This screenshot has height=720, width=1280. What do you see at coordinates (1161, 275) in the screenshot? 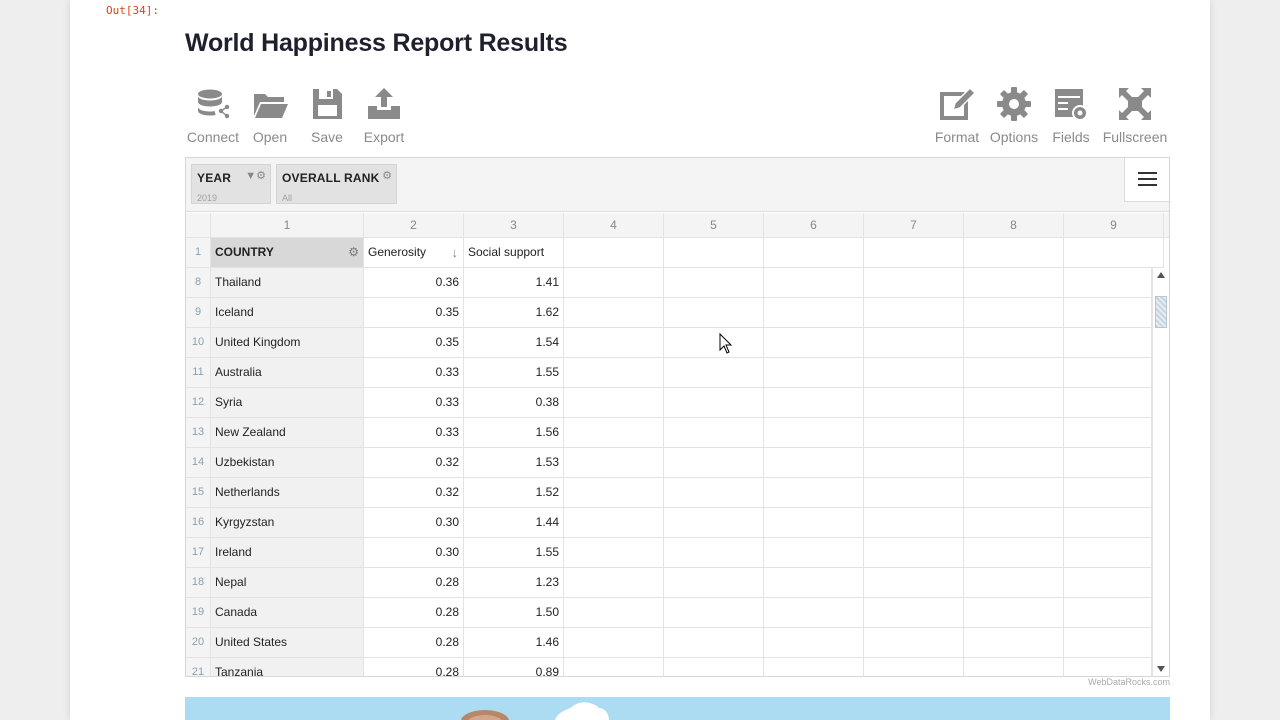
I see `scroll-up-arrow-icon` at bounding box center [1161, 275].